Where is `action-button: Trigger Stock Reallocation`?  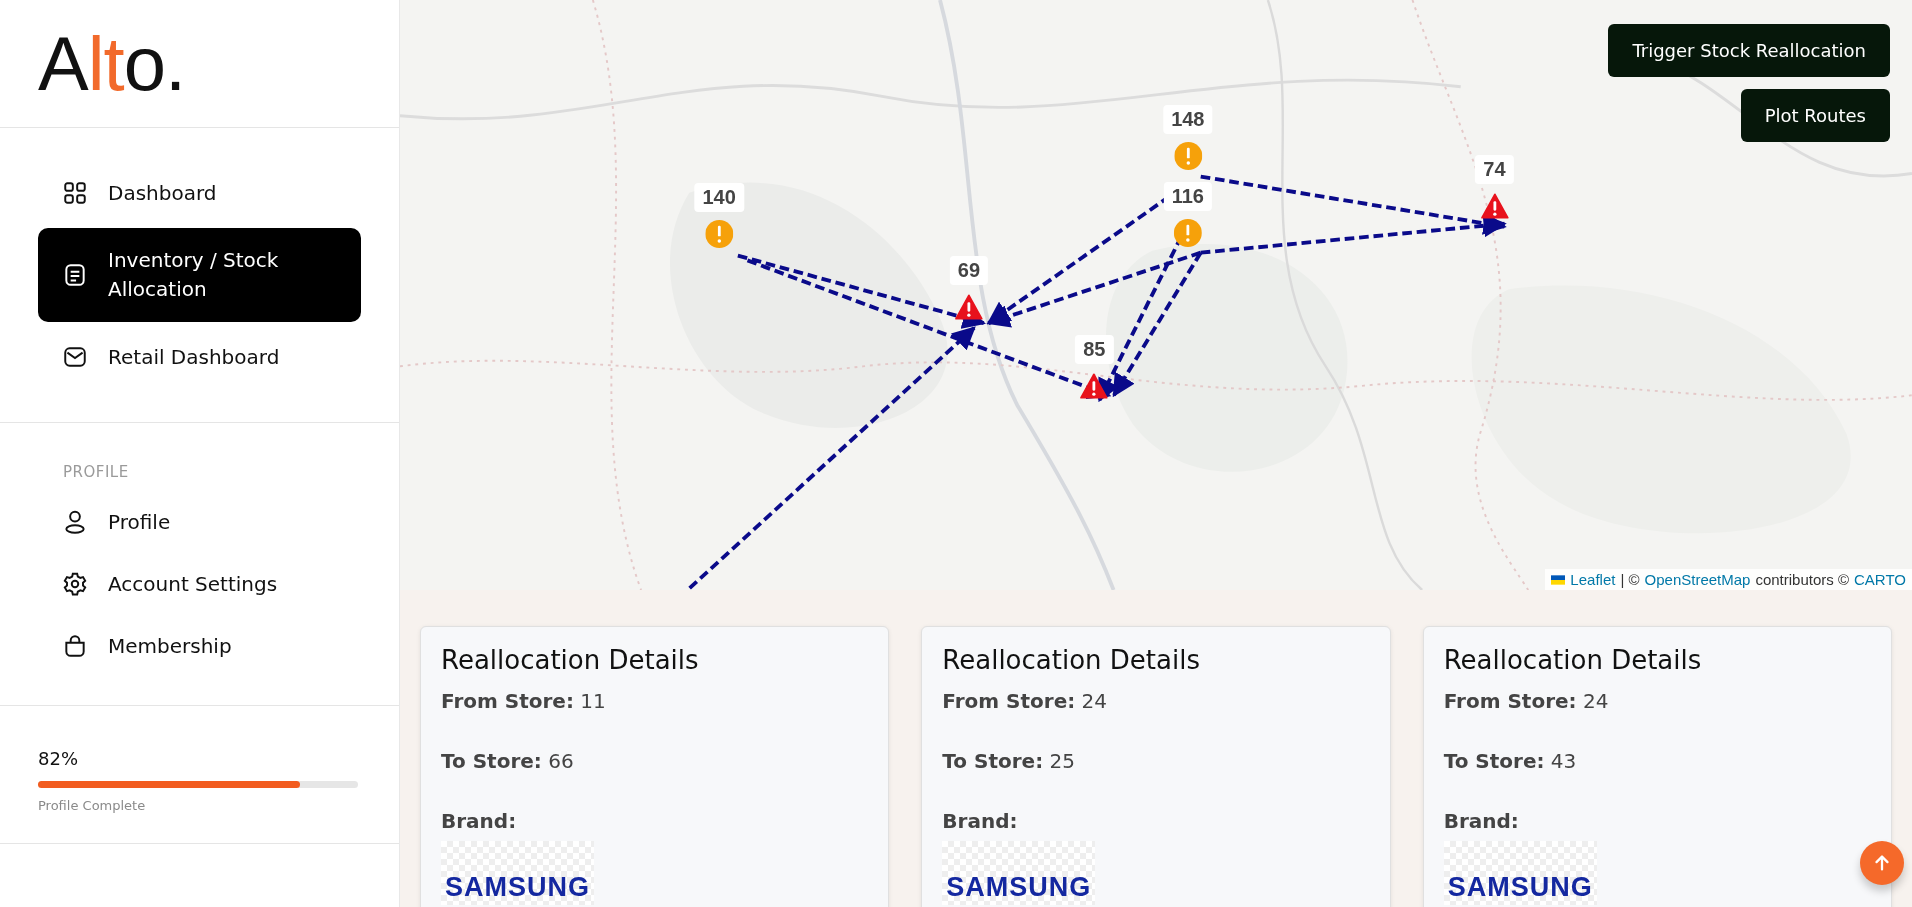
action-button: Trigger Stock Reallocation is located at coordinates (1749, 50).